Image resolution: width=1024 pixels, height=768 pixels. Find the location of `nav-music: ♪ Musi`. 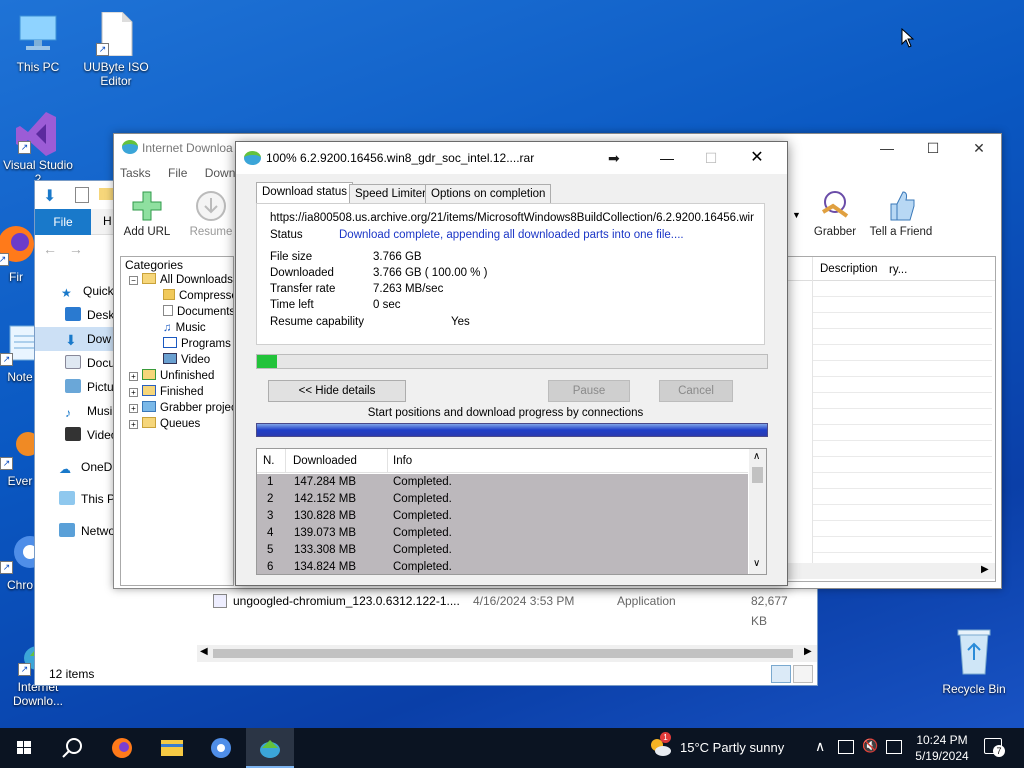

nav-music: ♪ Musi is located at coordinates (88, 411).